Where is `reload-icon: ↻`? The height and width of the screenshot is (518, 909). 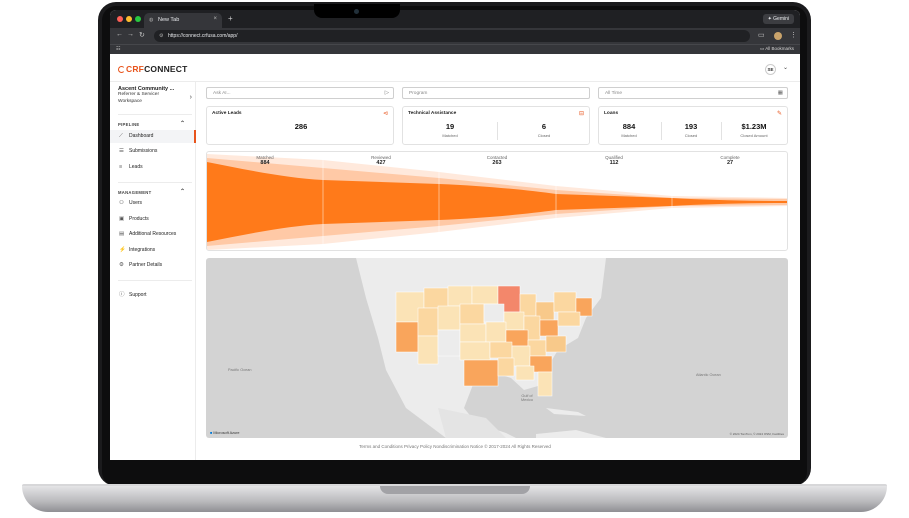 reload-icon: ↻ is located at coordinates (142, 35).